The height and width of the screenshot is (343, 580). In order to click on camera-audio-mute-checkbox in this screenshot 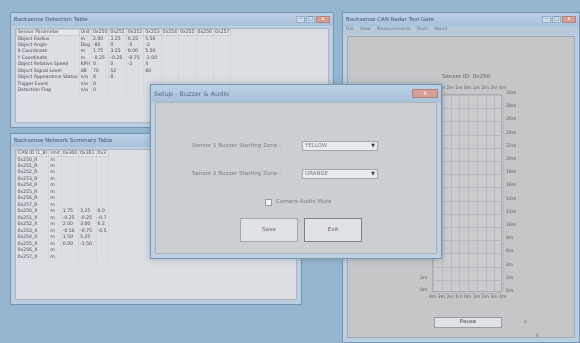, I will do `click(268, 202)`.